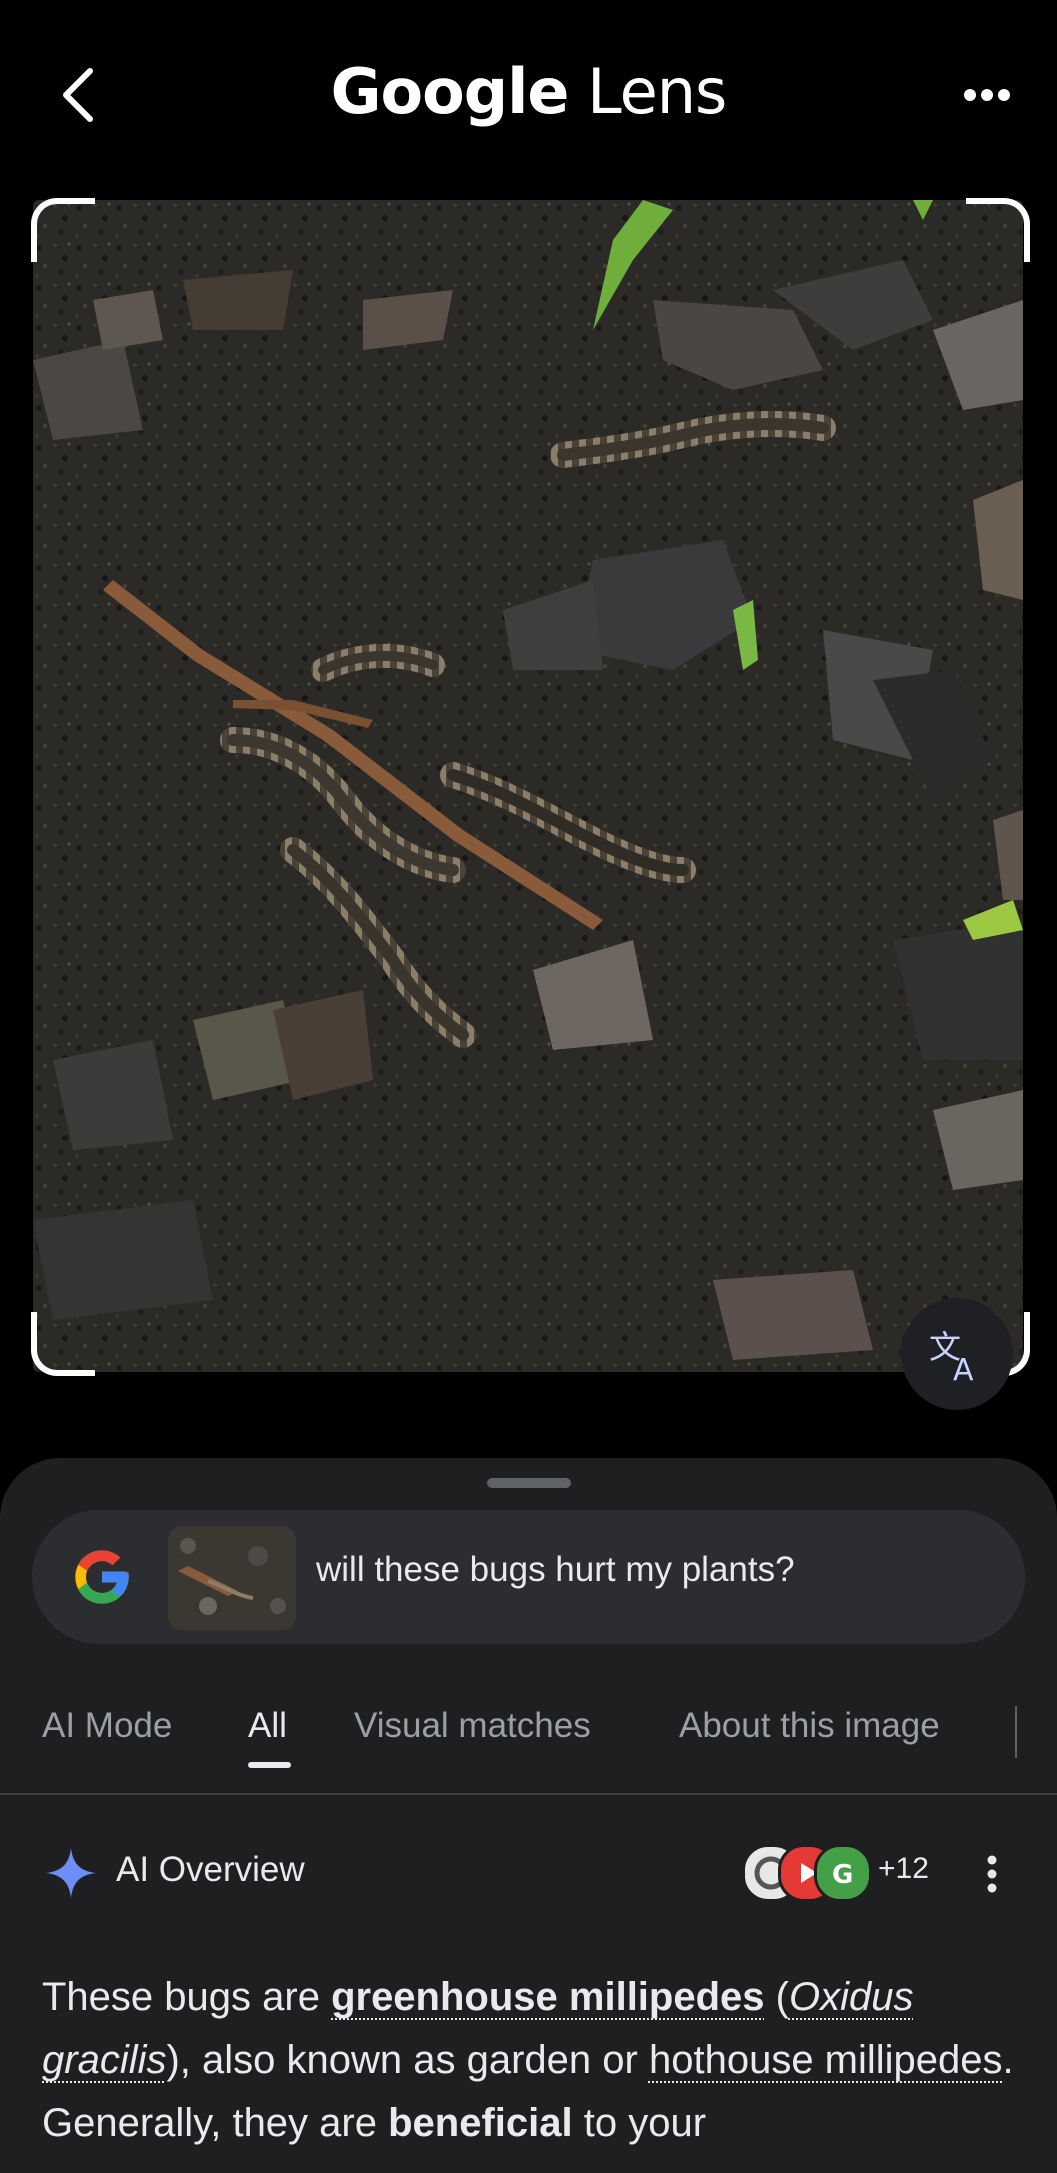 This screenshot has height=2173, width=1057. I want to click on more-options-button, so click(987, 95).